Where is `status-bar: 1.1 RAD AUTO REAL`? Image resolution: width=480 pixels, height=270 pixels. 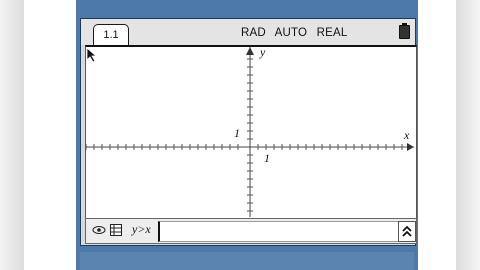
status-bar: 1.1 RAD AUTO REAL is located at coordinates (248, 33).